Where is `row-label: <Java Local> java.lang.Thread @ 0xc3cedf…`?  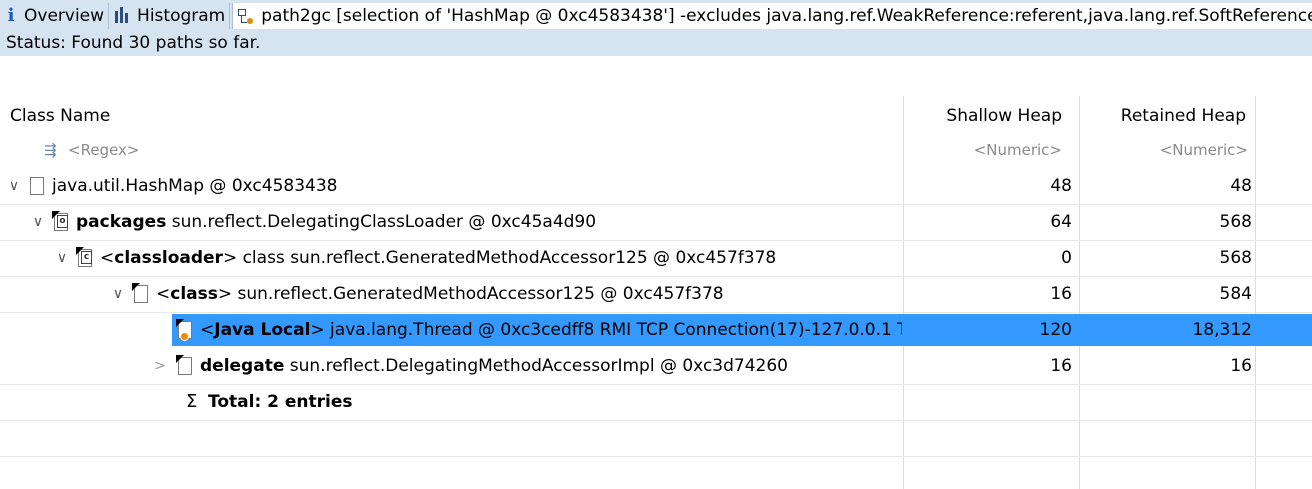
row-label: <Java Local> java.lang.Thread @ 0xc3cedf… is located at coordinates (551, 330).